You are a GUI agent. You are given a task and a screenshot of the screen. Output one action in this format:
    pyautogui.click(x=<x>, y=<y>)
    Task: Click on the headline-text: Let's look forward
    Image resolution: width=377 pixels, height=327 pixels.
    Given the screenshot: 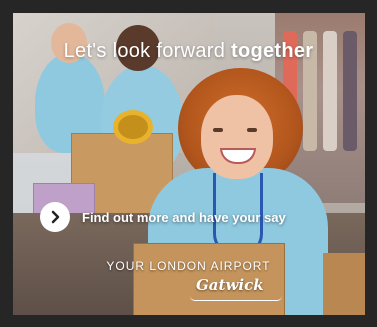 What is the action you would take?
    pyautogui.click(x=147, y=51)
    